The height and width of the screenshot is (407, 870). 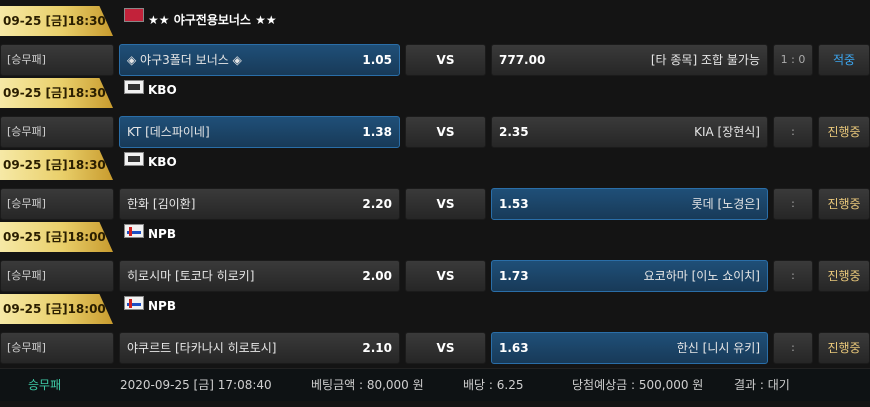 What do you see at coordinates (202, 348) in the screenshot?
I see `home-team: 야쿠르트 [타카나시 히로토시]` at bounding box center [202, 348].